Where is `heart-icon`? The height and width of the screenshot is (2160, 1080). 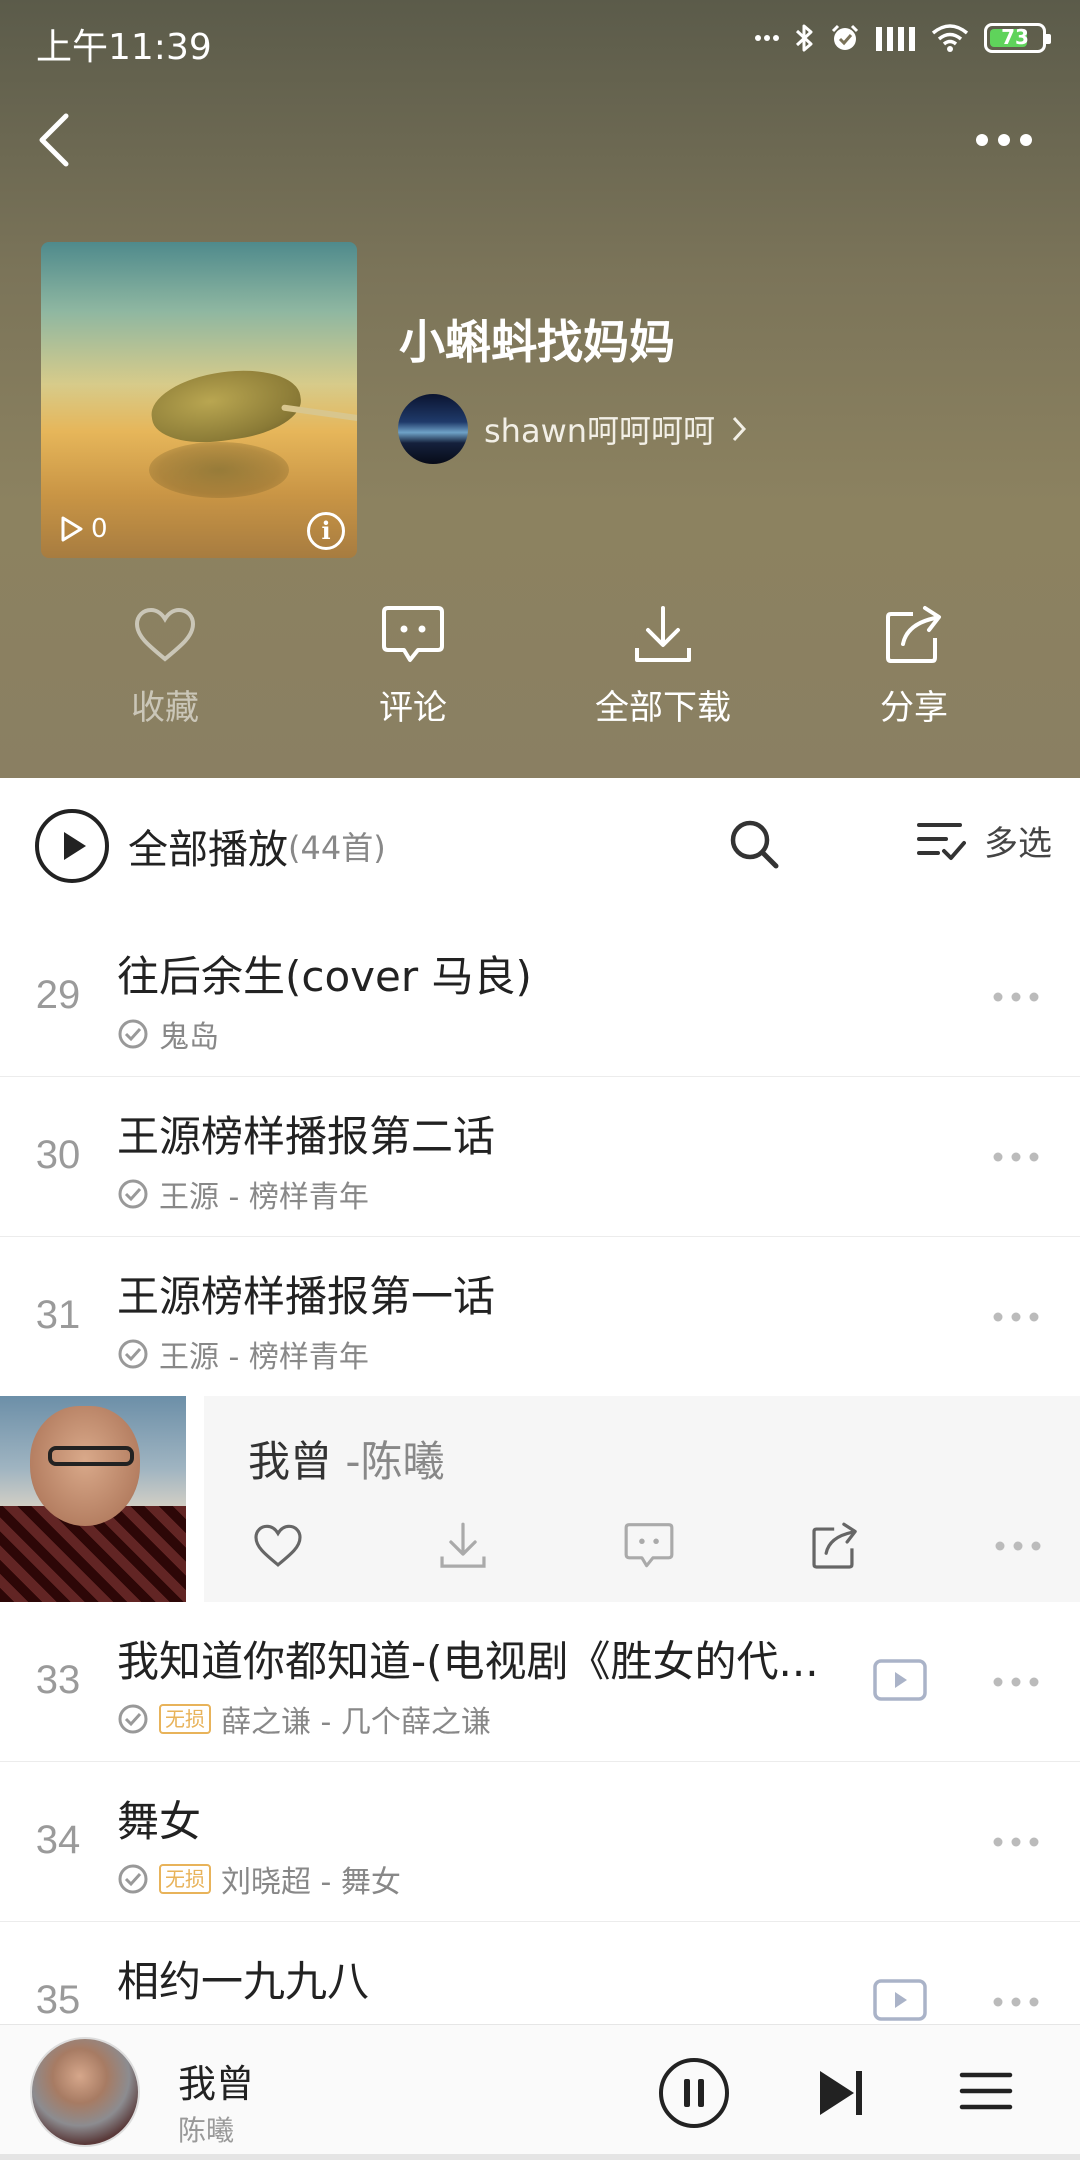 heart-icon is located at coordinates (278, 1545).